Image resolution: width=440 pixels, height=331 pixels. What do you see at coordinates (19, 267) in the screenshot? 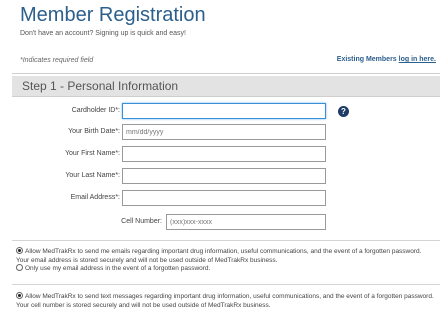
I see `email-only-radio` at bounding box center [19, 267].